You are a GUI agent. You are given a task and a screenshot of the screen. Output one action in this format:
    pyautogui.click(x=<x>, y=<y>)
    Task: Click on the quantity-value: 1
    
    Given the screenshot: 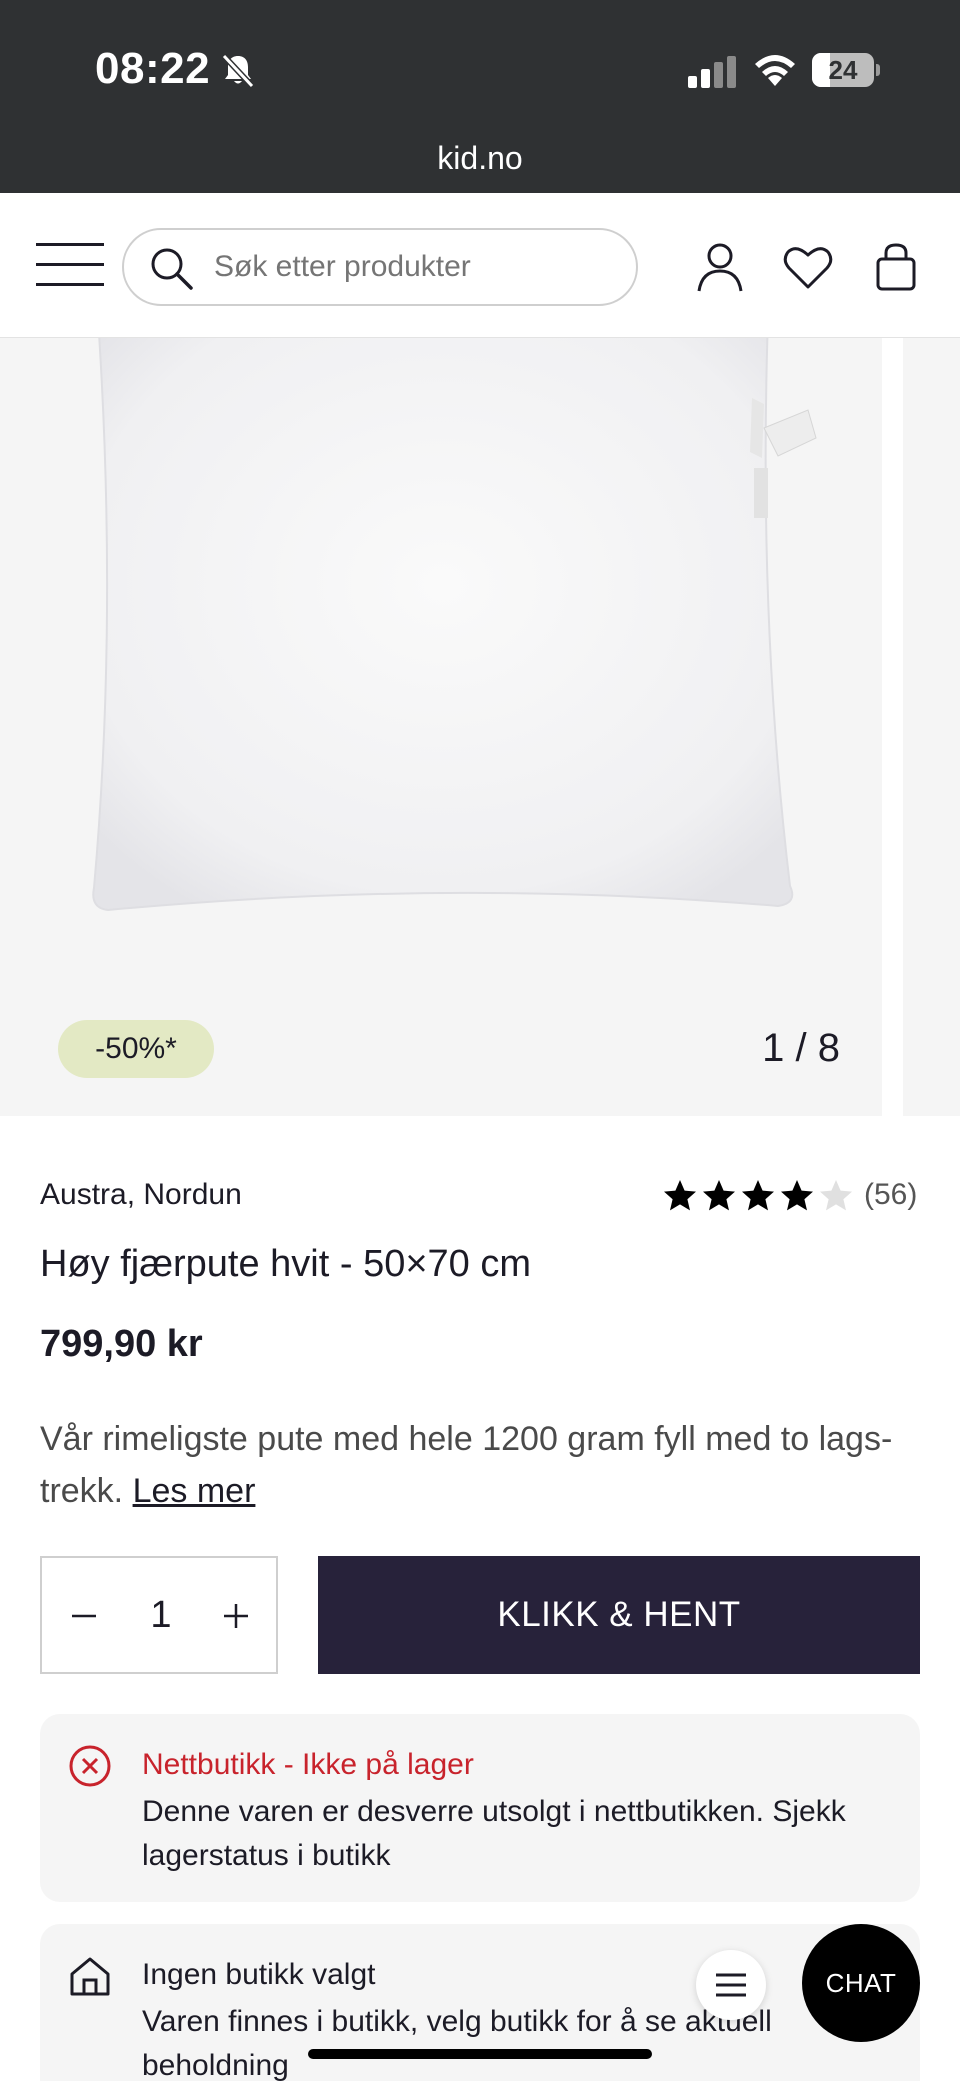 What is the action you would take?
    pyautogui.click(x=161, y=1615)
    